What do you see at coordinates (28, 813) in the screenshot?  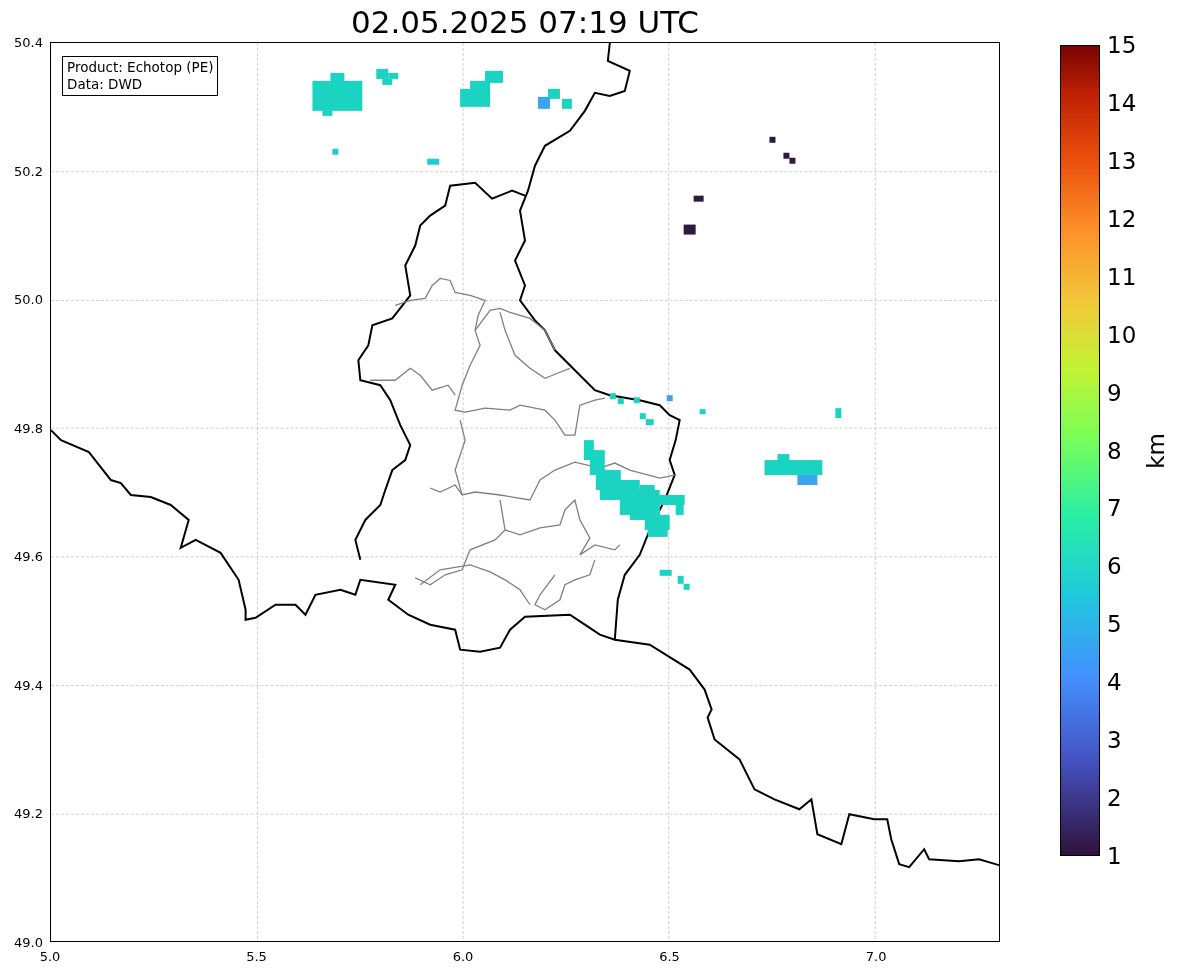 I see `y-axis-tick-label: 49.2` at bounding box center [28, 813].